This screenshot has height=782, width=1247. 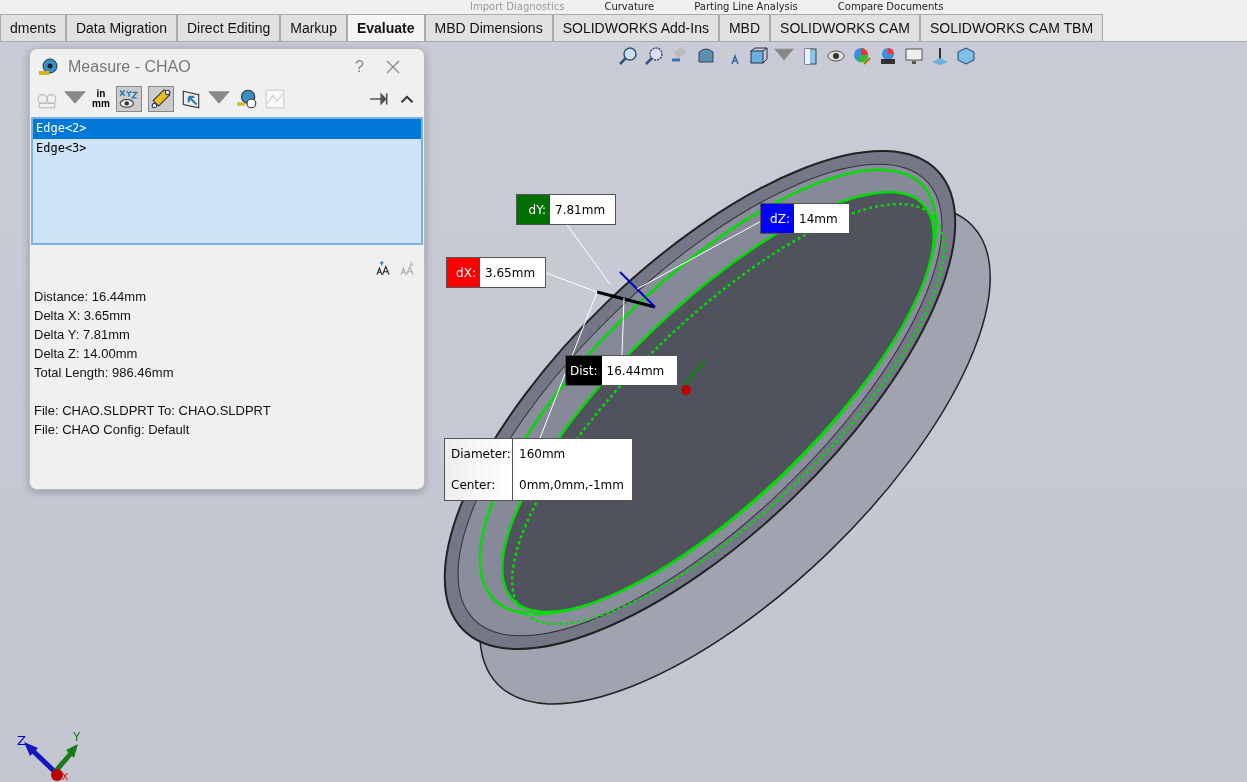 I want to click on dynamic-annotation-icon, so click(x=732, y=56).